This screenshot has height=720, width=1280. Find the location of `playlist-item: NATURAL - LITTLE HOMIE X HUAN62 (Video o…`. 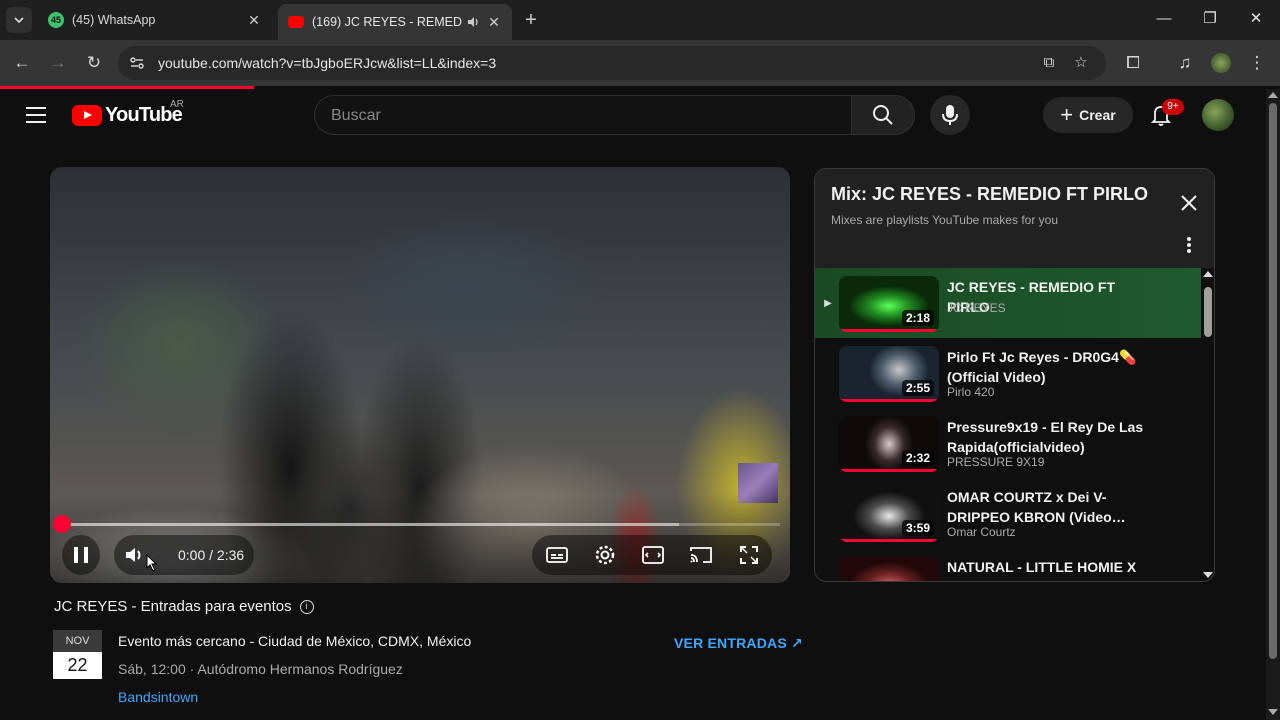

playlist-item: NATURAL - LITTLE HOMIE X HUAN62 (Video o… is located at coordinates (1008, 564).